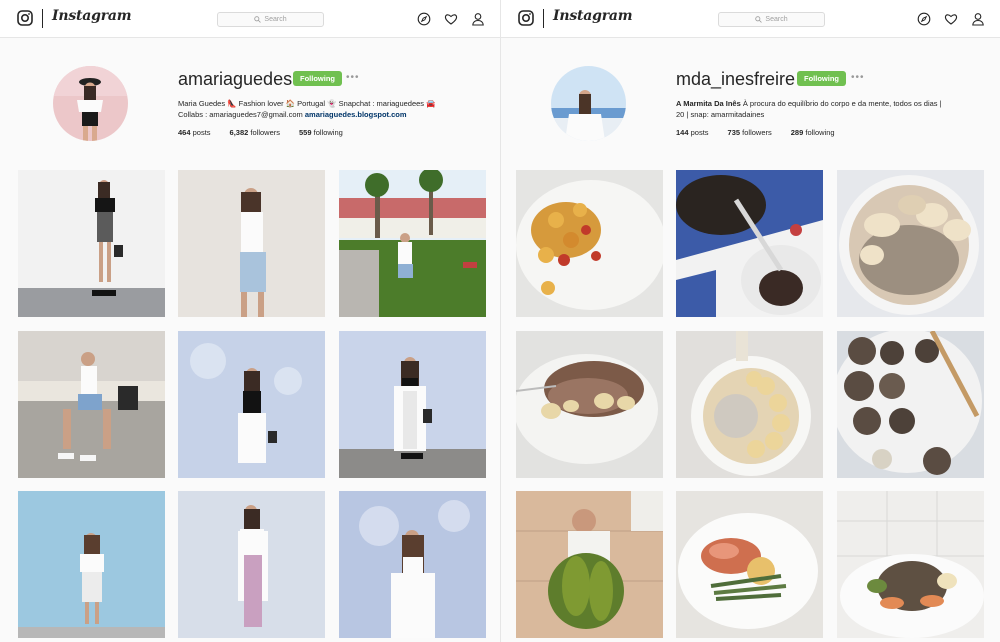  What do you see at coordinates (305, 132) in the screenshot?
I see `following-count: 559` at bounding box center [305, 132].